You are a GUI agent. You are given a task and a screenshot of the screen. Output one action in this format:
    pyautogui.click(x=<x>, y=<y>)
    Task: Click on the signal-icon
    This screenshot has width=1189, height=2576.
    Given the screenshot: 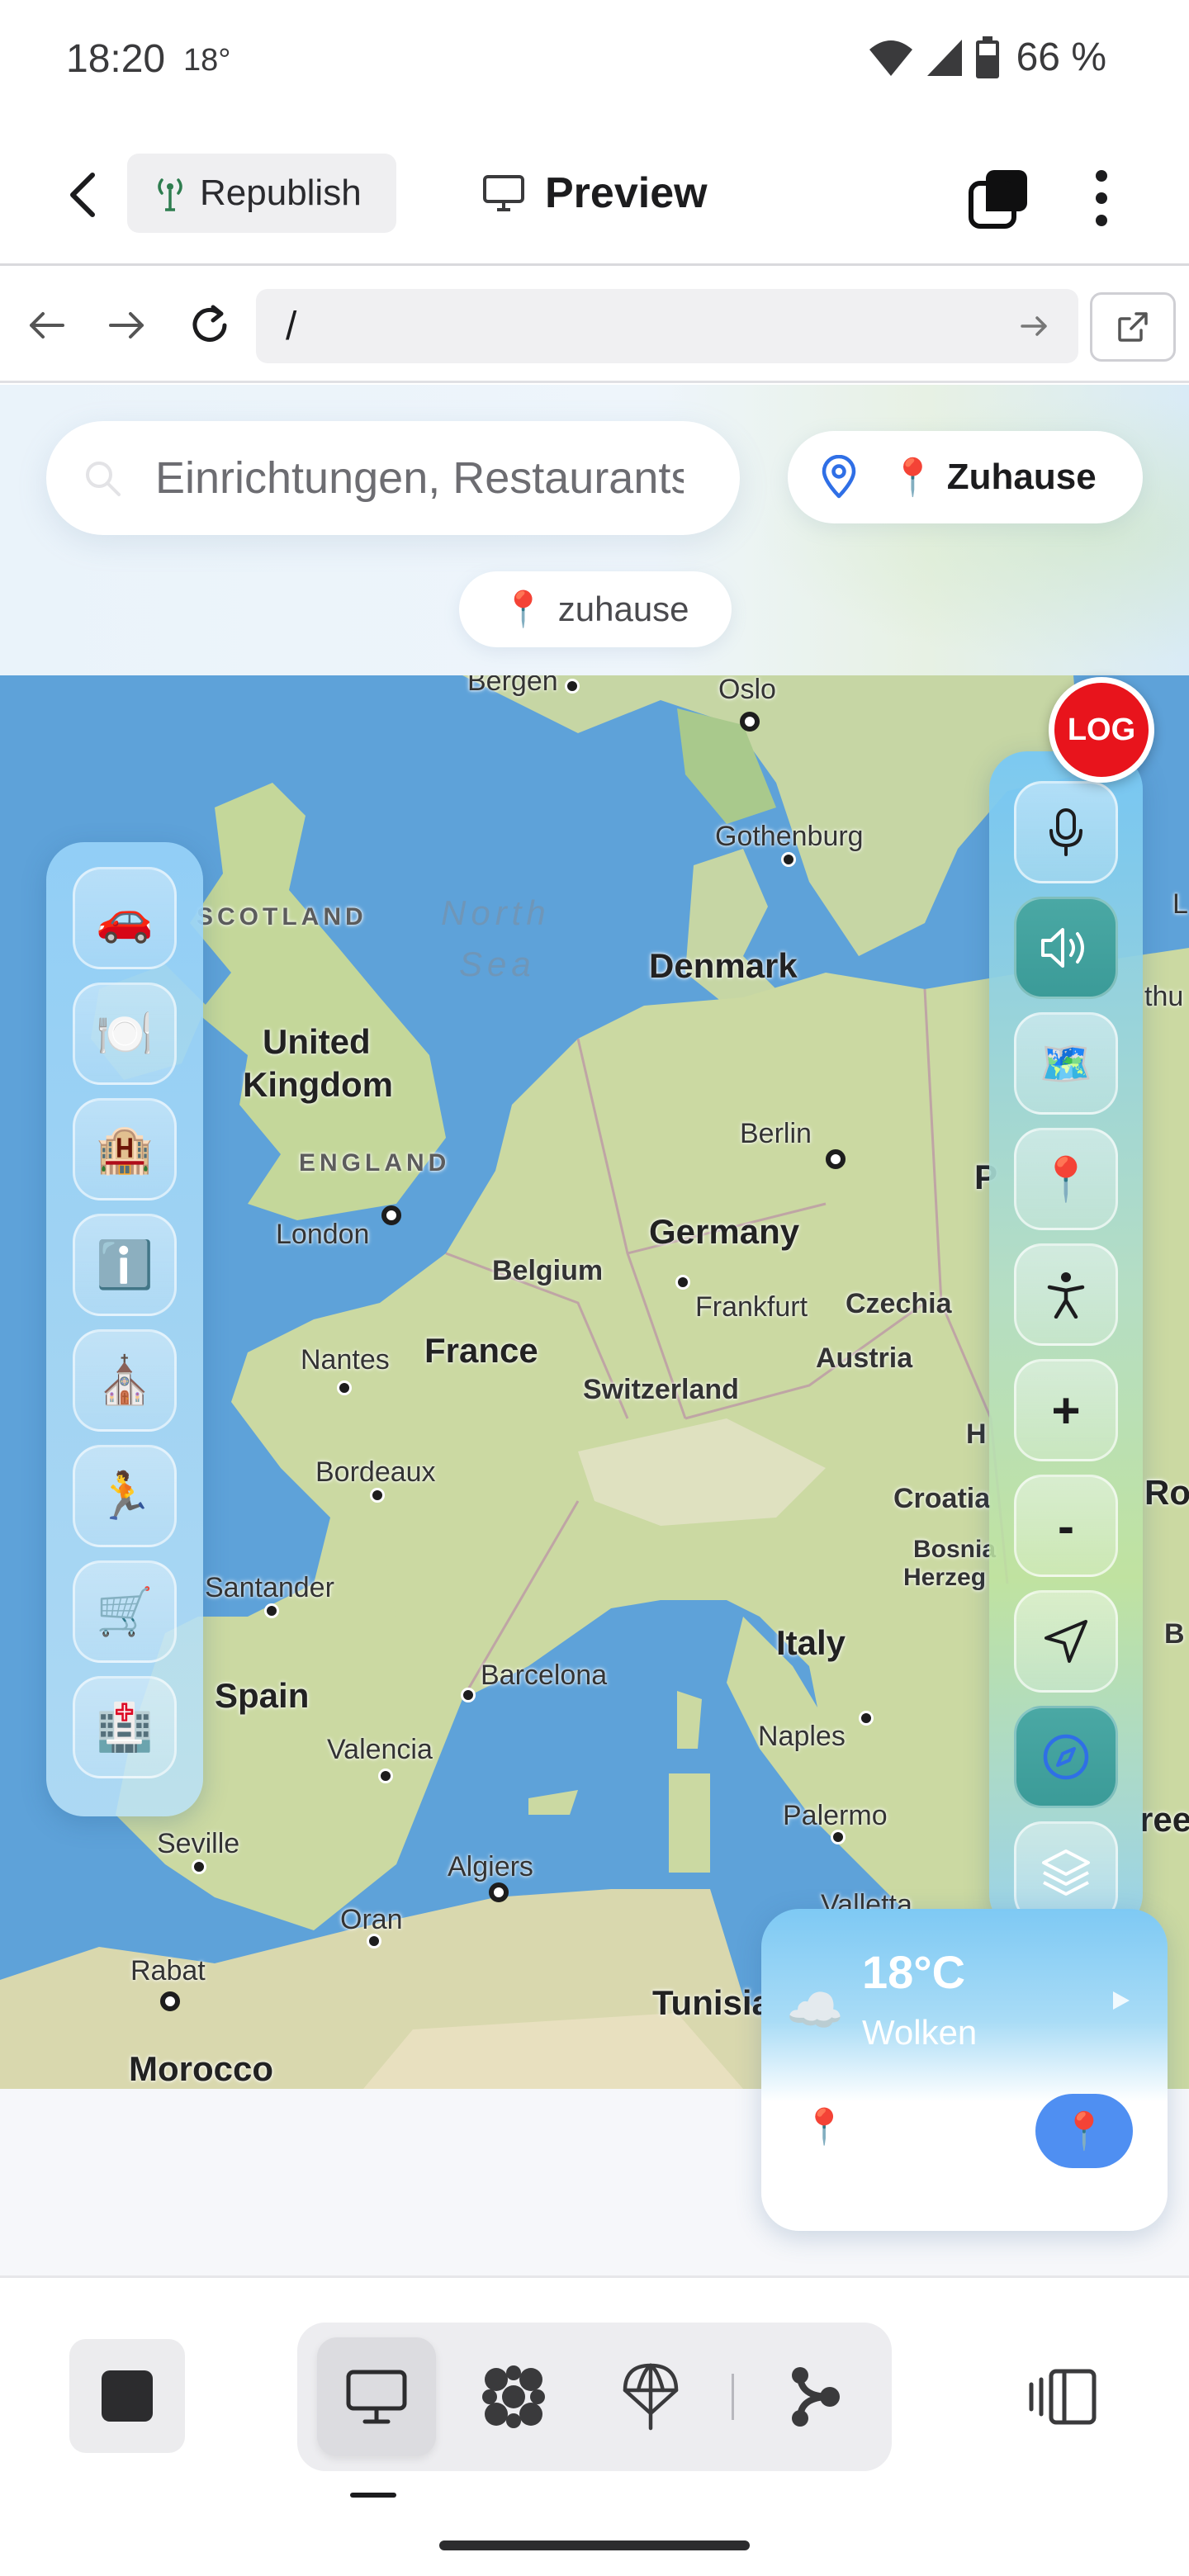 What is the action you would take?
    pyautogui.click(x=944, y=57)
    